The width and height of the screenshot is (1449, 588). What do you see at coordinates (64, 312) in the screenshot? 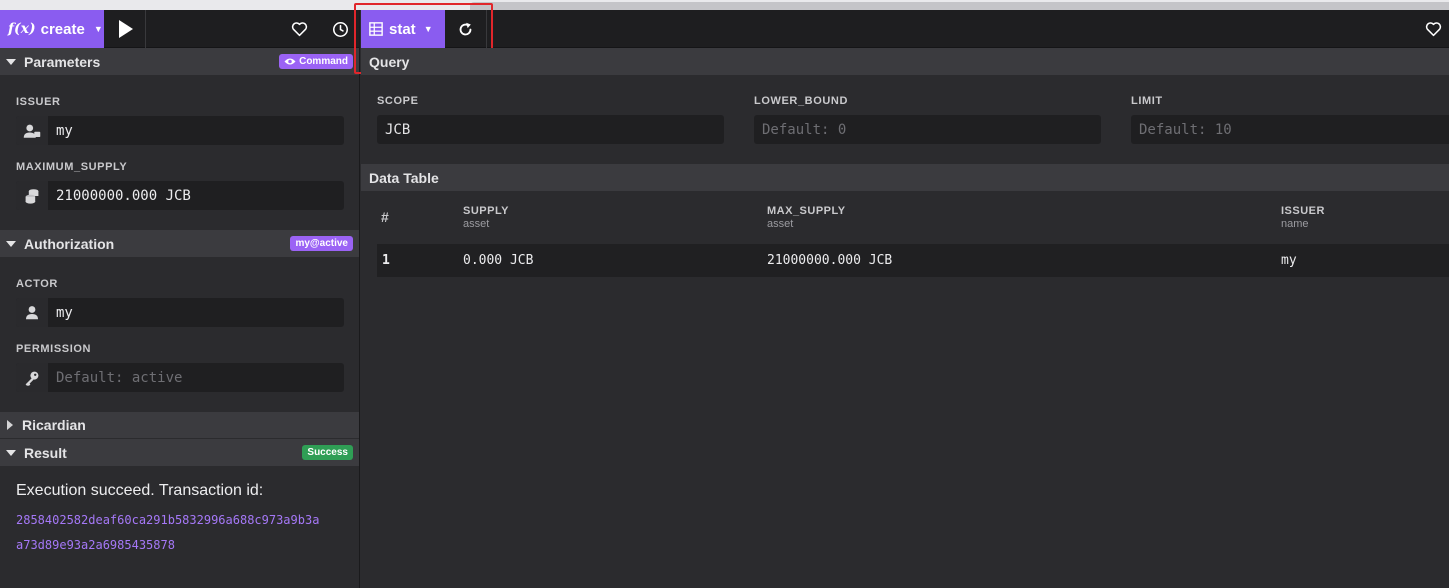
I see `actor-value: my` at bounding box center [64, 312].